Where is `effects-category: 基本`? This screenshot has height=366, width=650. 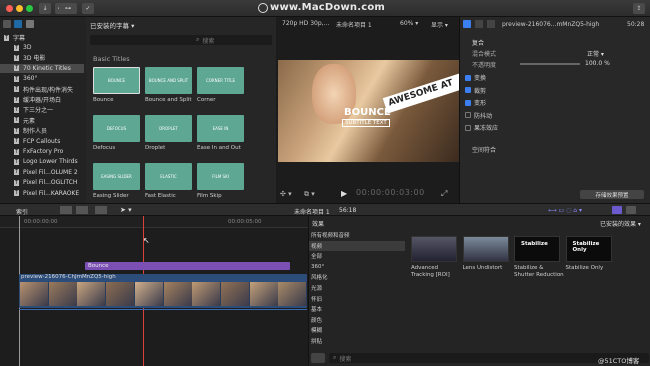
effects-category: 基本 is located at coordinates (357, 309).